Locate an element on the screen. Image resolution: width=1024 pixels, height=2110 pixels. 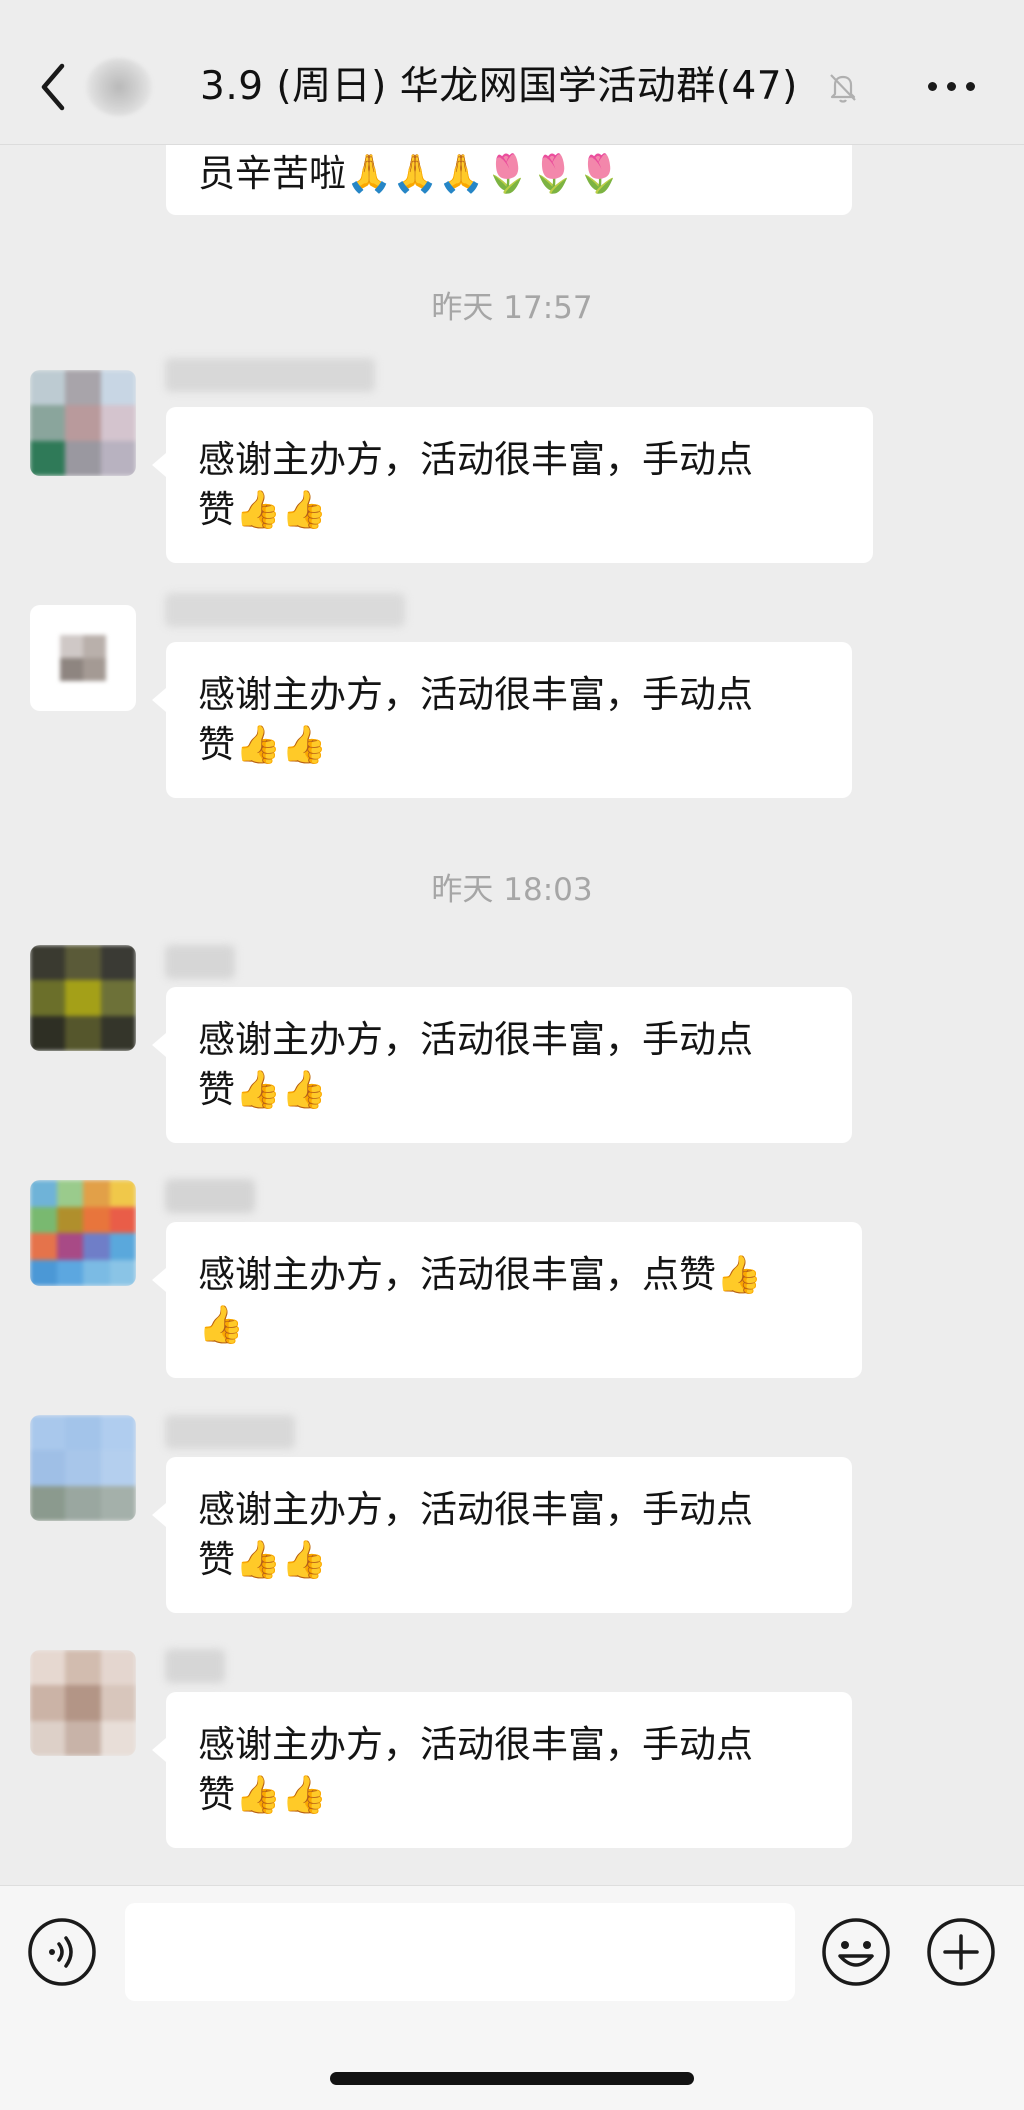
more-options-button is located at coordinates (952, 87).